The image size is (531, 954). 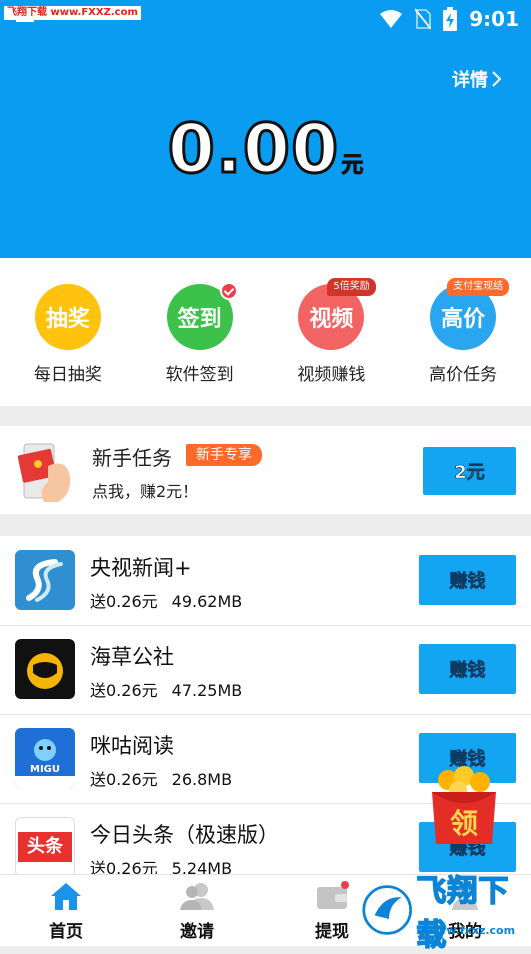 What do you see at coordinates (471, 930) in the screenshot?
I see `watermark-url: www.fxxz.com` at bounding box center [471, 930].